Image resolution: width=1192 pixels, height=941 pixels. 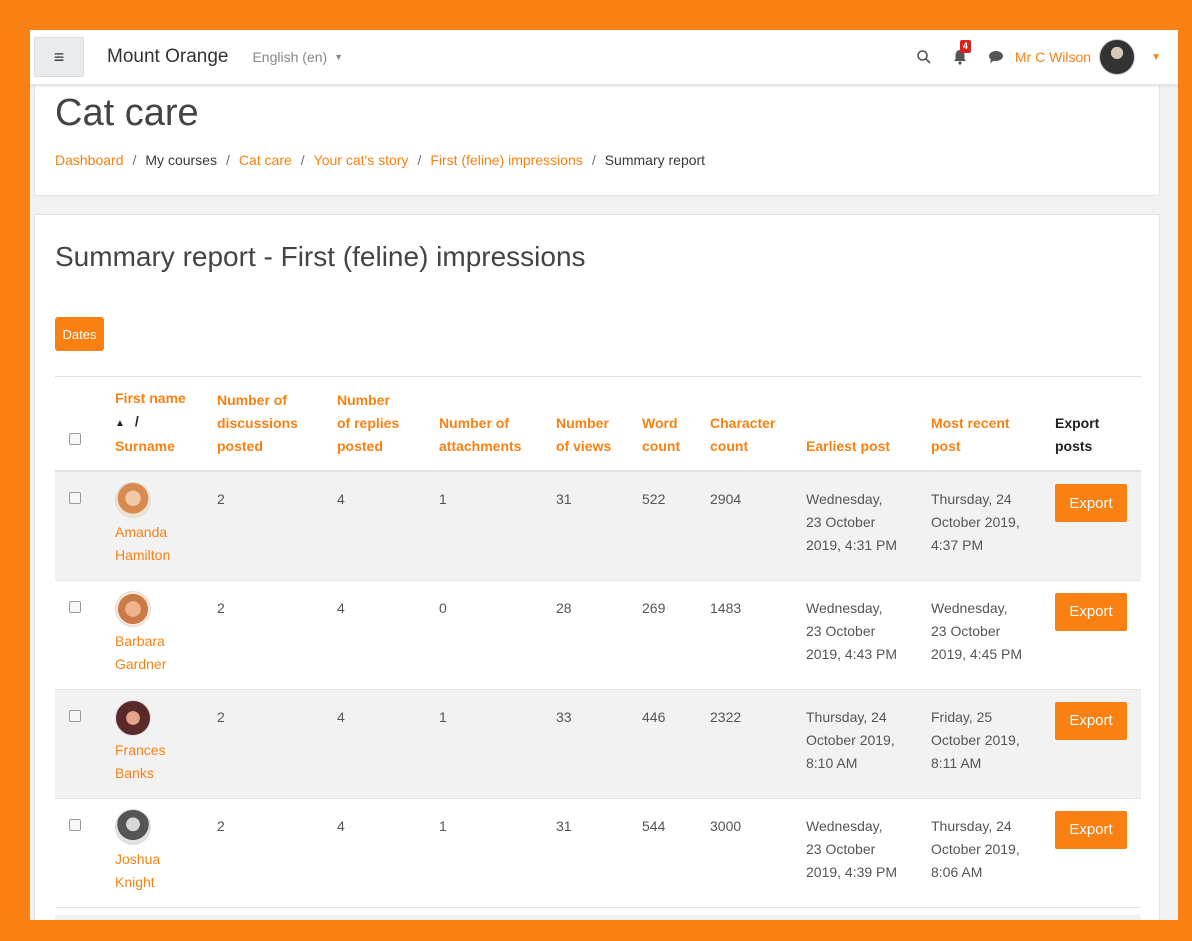 I want to click on user-first-name-link: Barbara, so click(x=166, y=641).